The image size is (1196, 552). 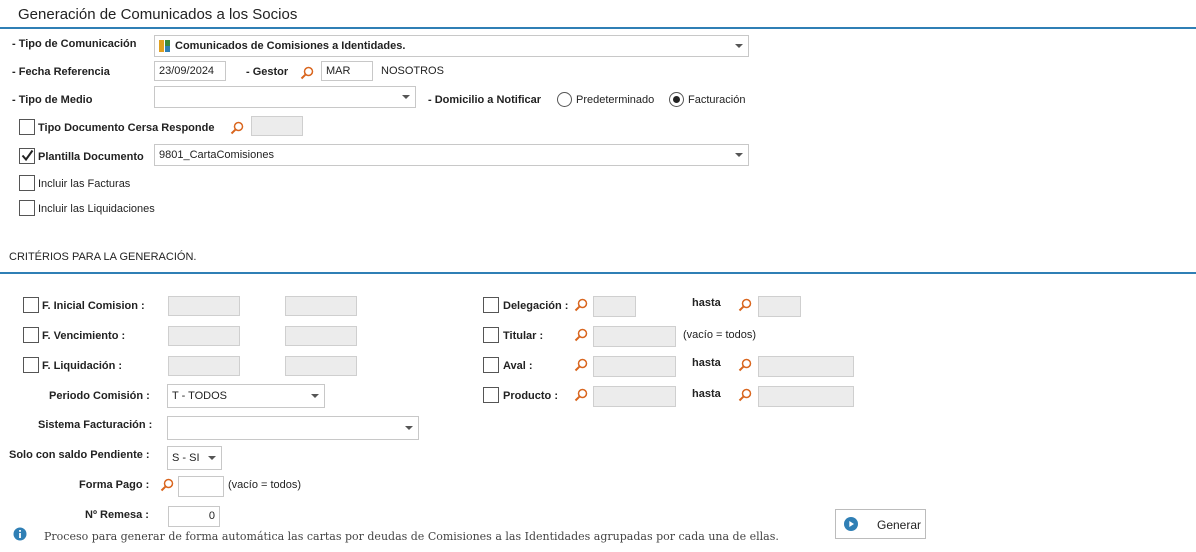 I want to click on plantilla-checkbox, so click(x=27, y=156).